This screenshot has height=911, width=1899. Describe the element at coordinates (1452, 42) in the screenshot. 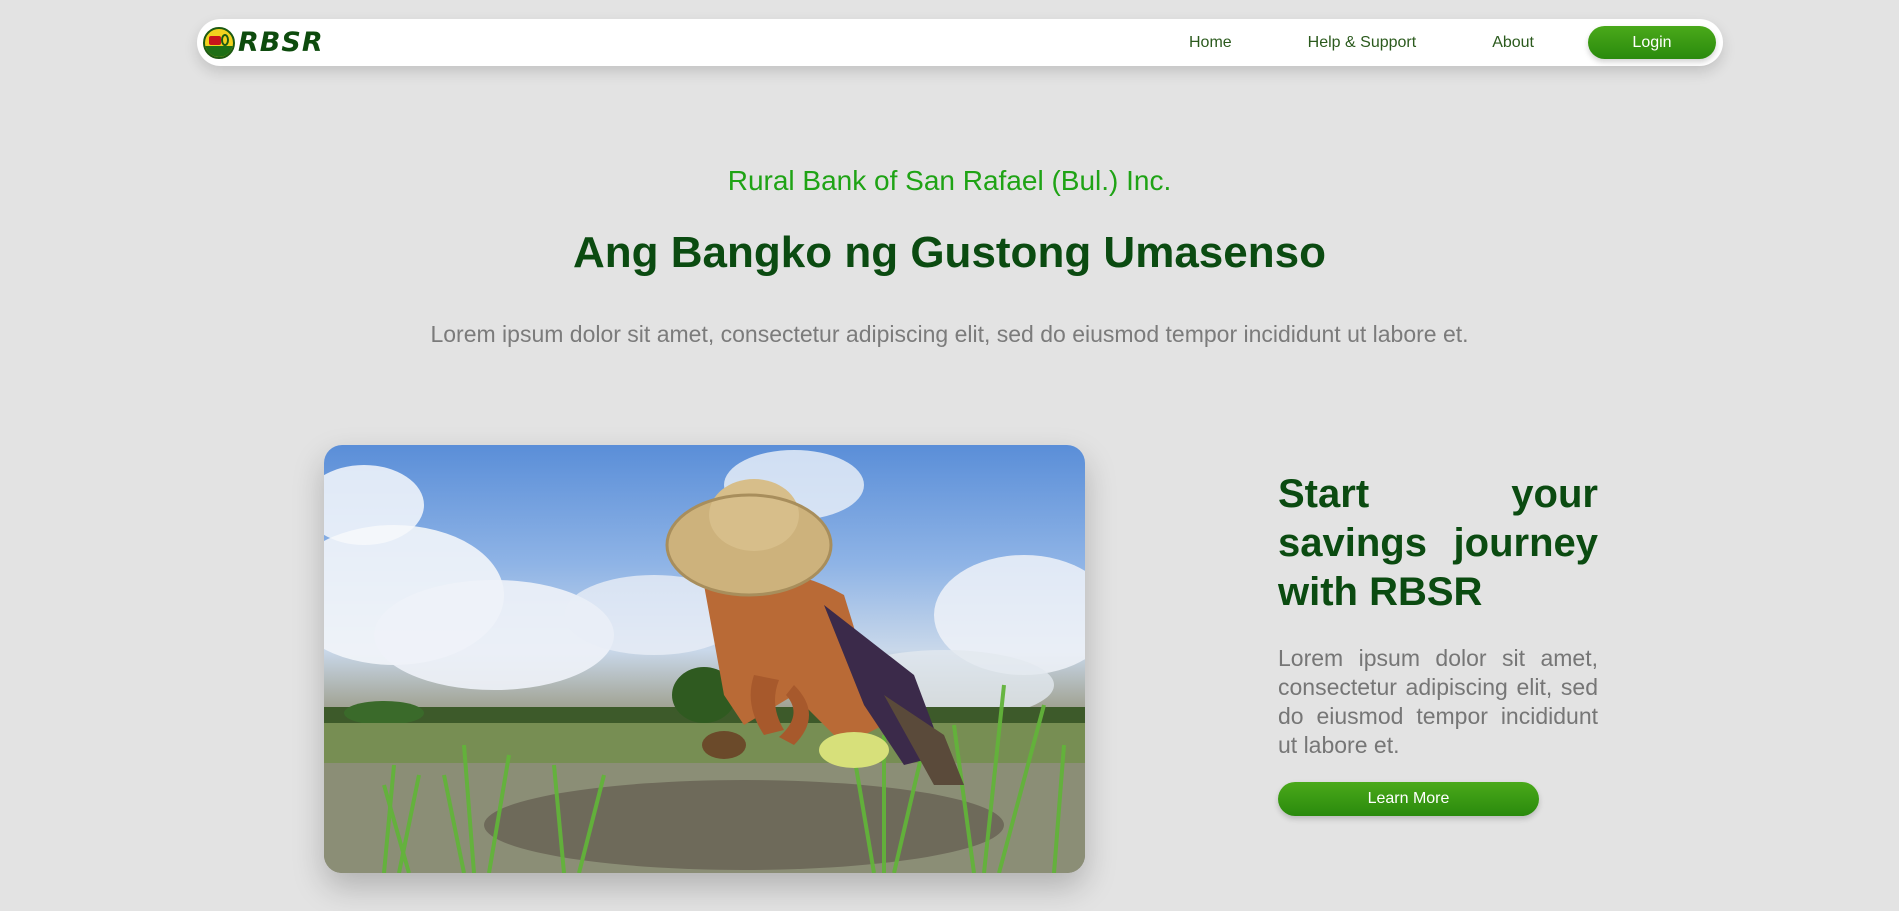

I see `nav-links: Home Help & Support About Login` at that location.